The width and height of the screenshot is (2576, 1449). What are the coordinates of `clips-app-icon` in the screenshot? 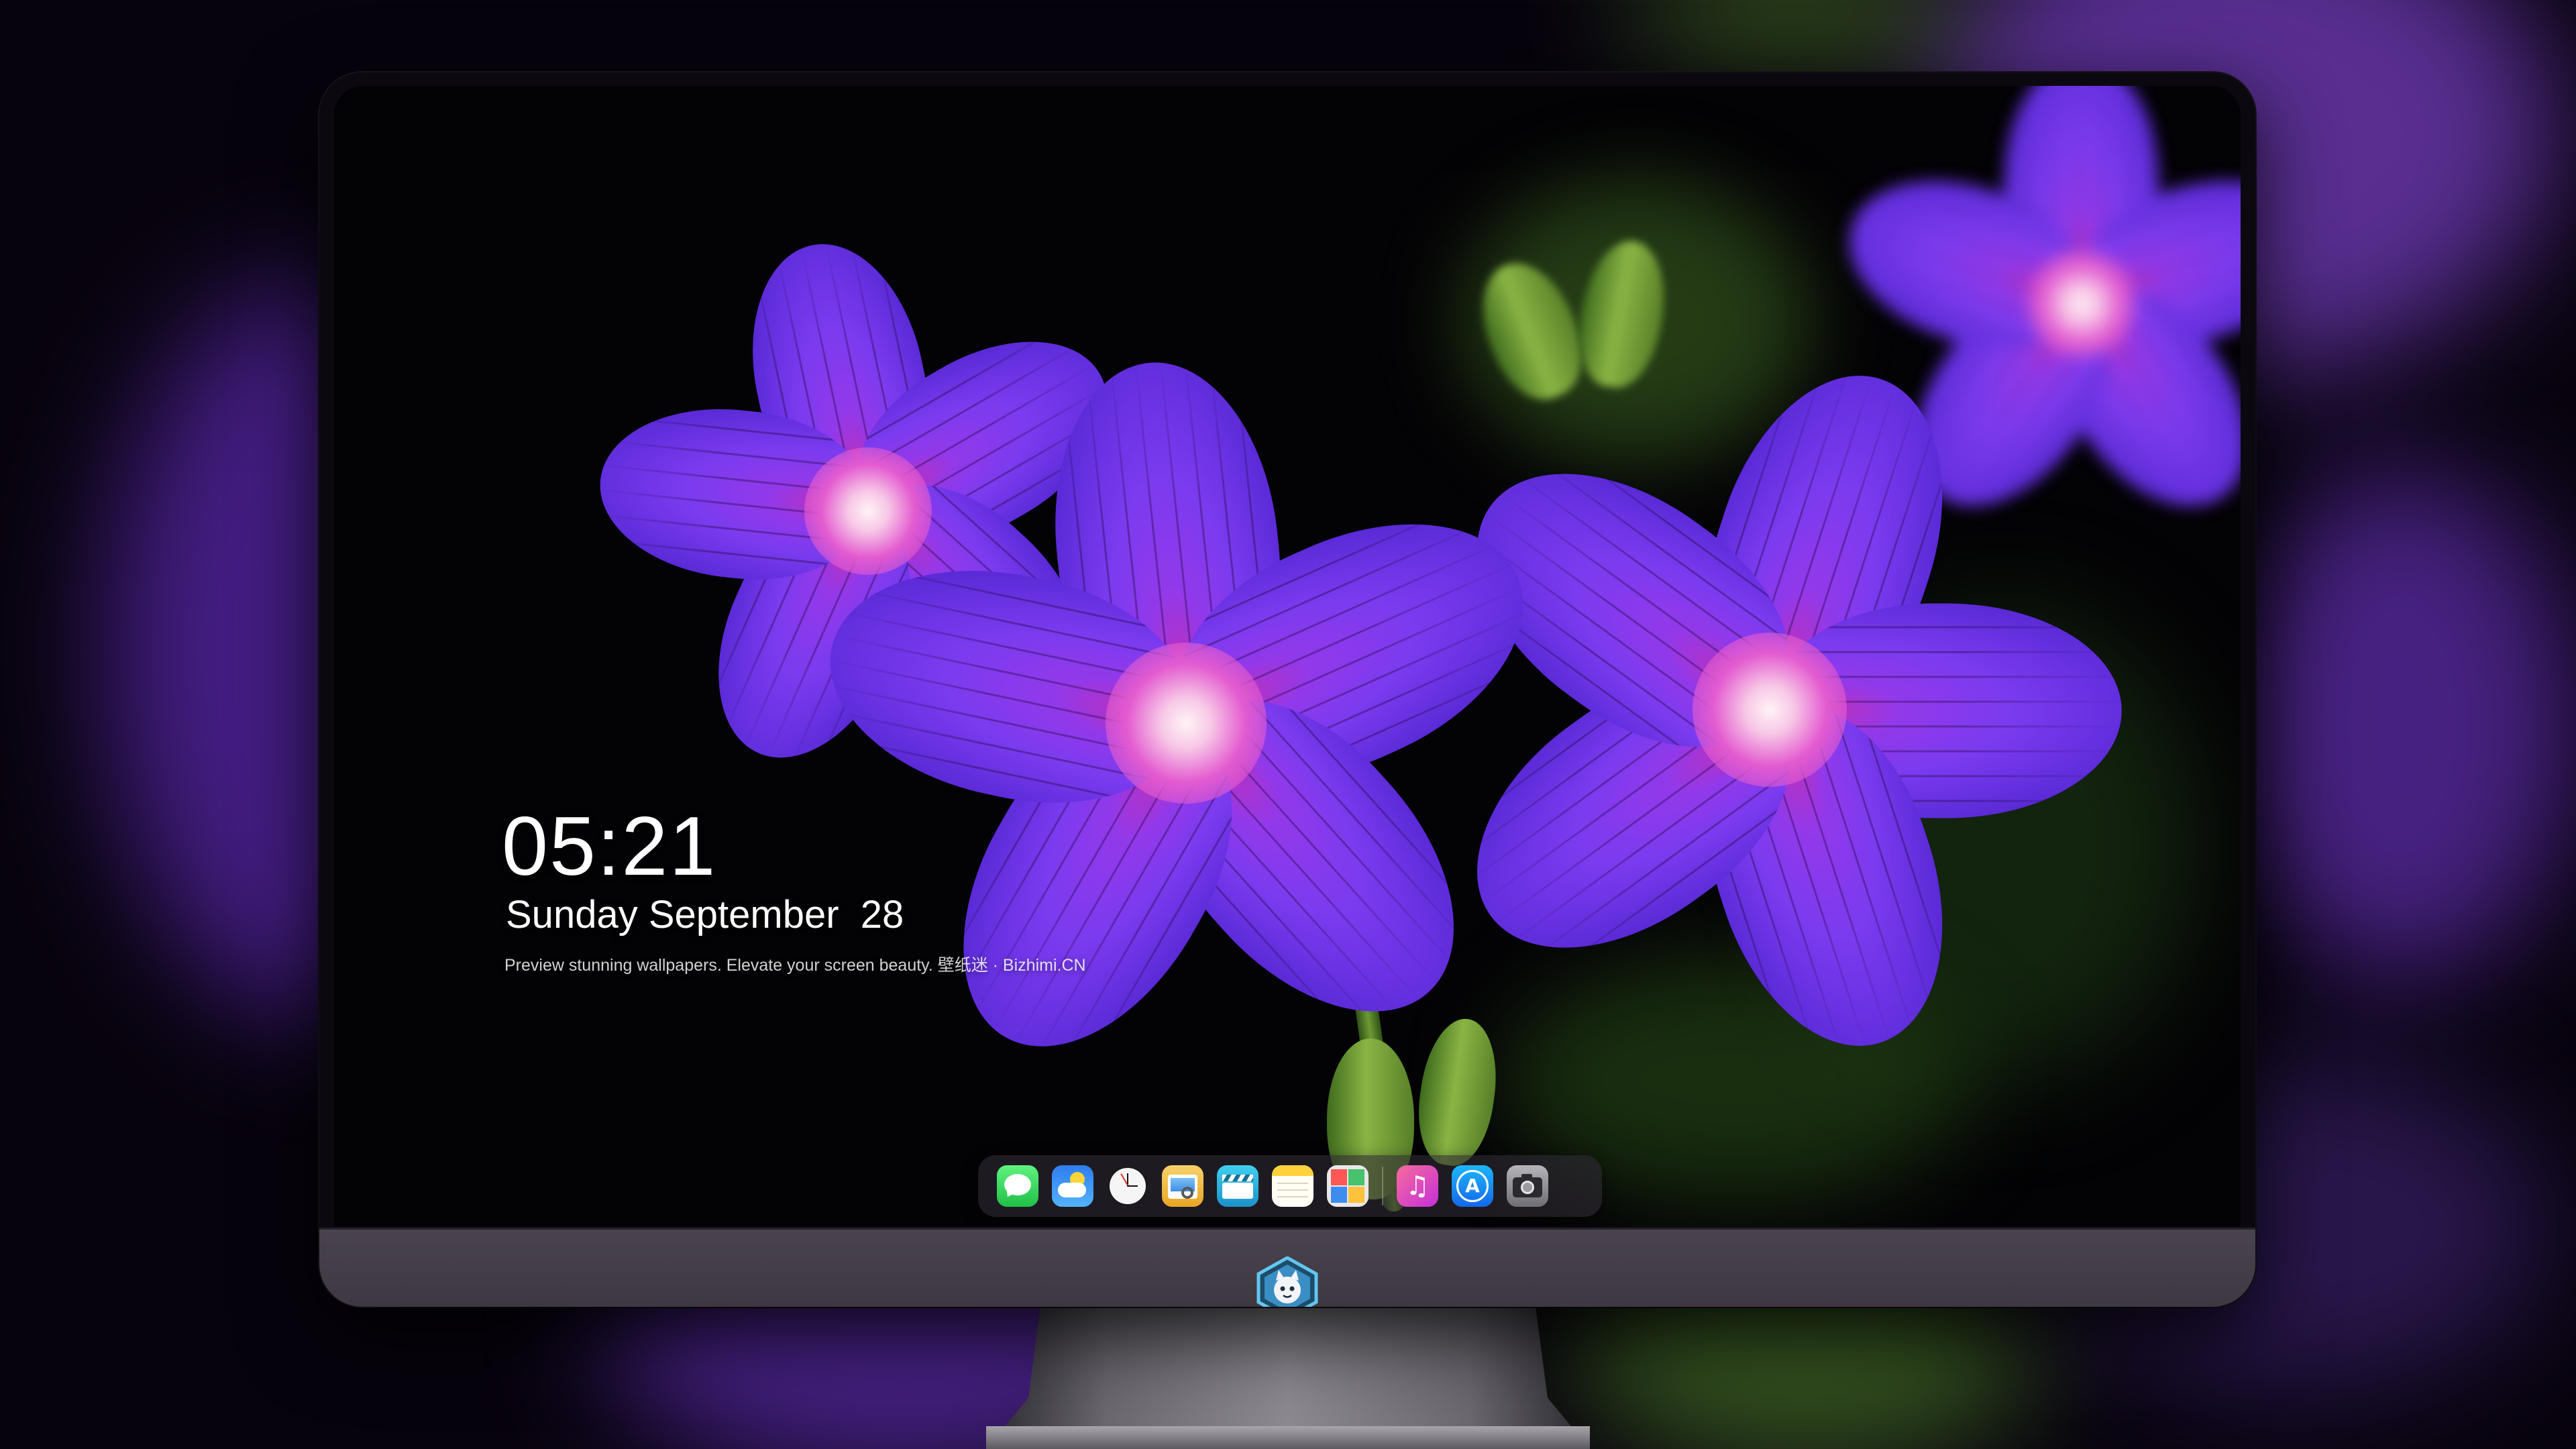 It's located at (1237, 1186).